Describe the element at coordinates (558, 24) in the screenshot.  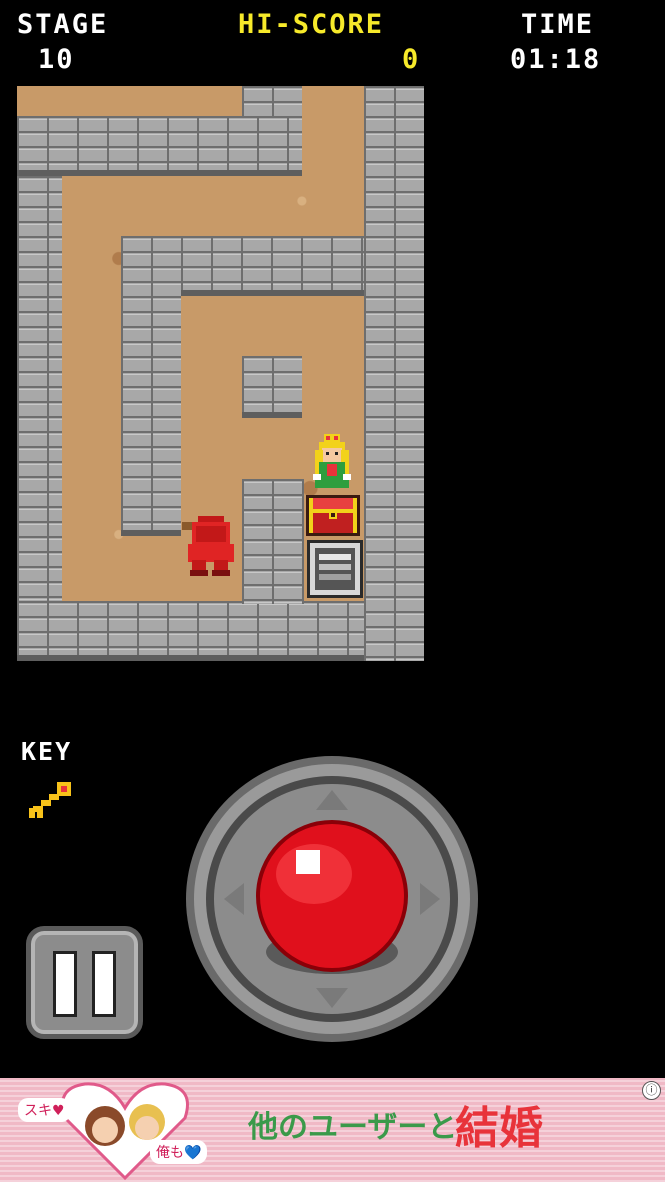
I see `time-label: TIME` at that location.